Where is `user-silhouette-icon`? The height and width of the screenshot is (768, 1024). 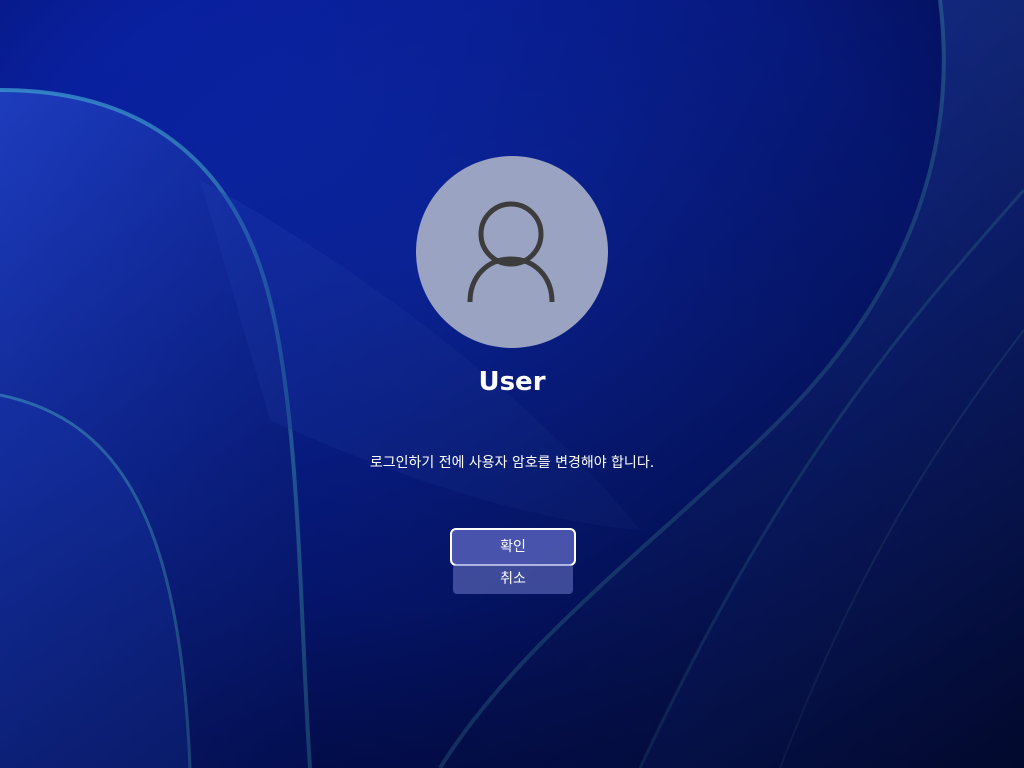
user-silhouette-icon is located at coordinates (511, 252).